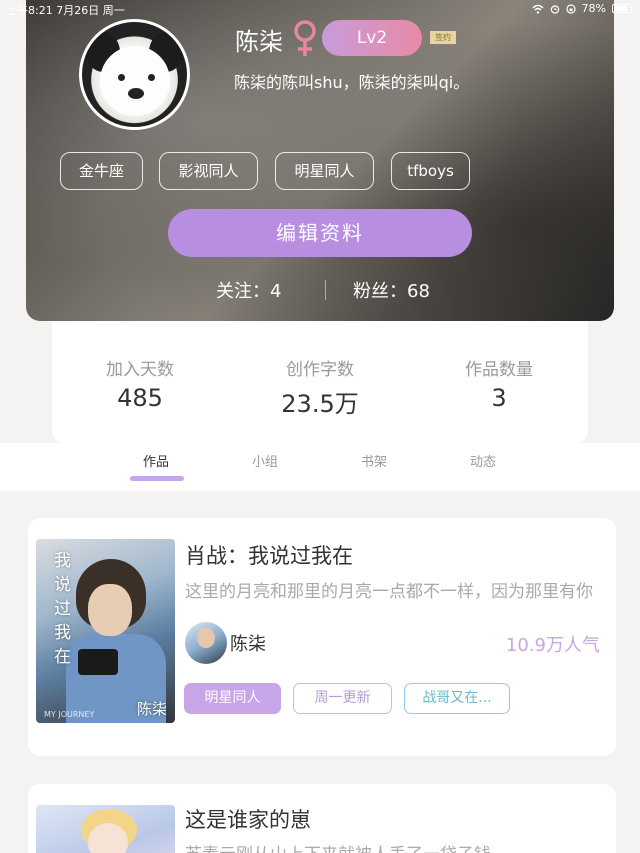 The height and width of the screenshot is (853, 640). What do you see at coordinates (134, 74) in the screenshot?
I see `user-avatar` at bounding box center [134, 74].